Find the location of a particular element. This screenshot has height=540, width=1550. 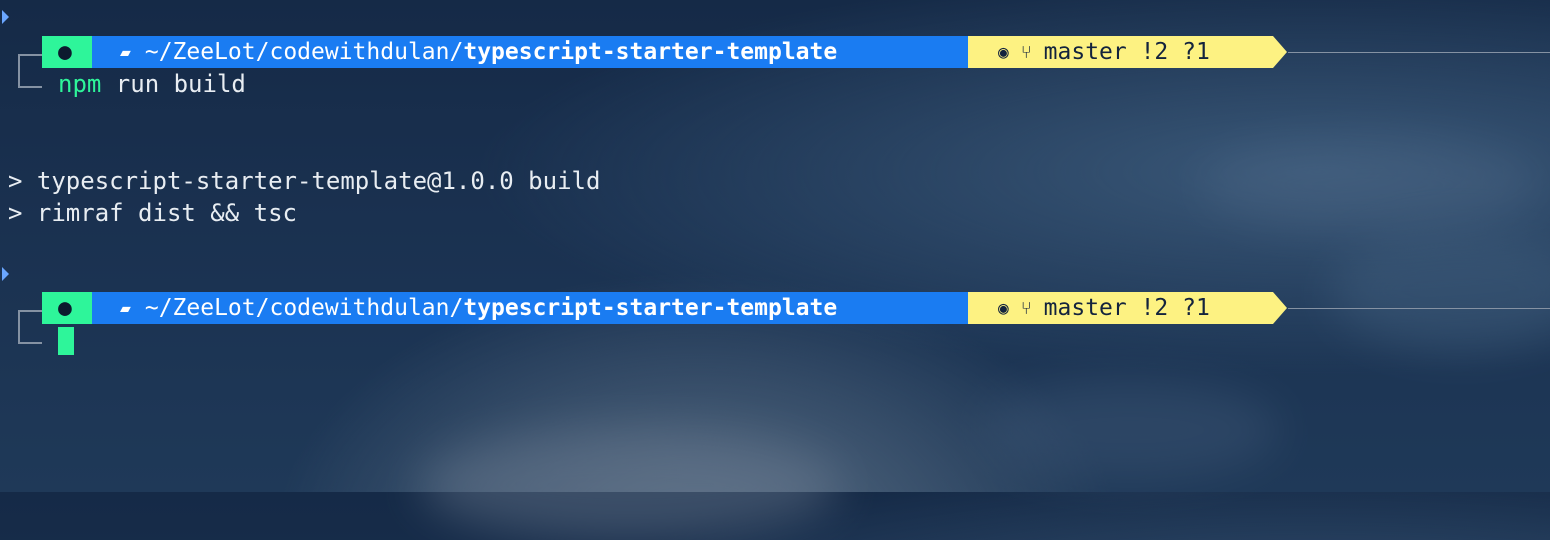

command-line: npm run build is located at coordinates (152, 84).